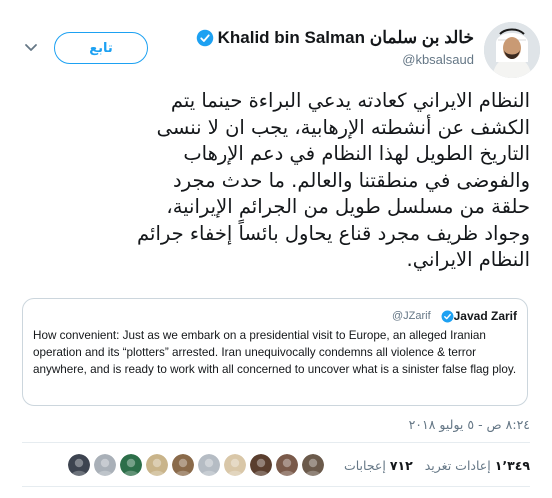 The image size is (552, 498). What do you see at coordinates (469, 424) in the screenshot?
I see `tweet-timestamp: ٨:٢٤ ص - ٥ يوليو ٢٠١٨` at bounding box center [469, 424].